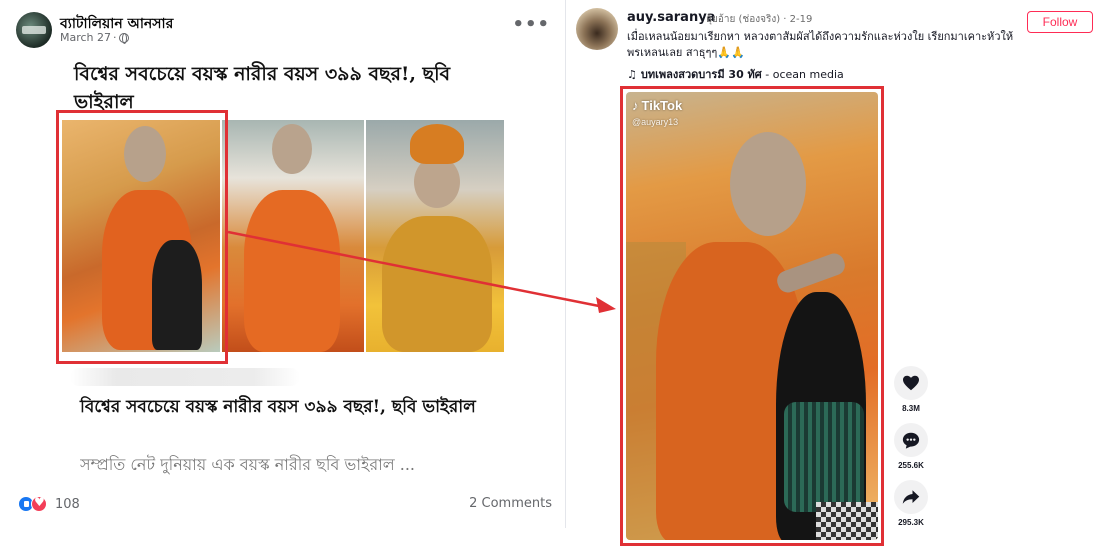 This screenshot has width=1100, height=548. What do you see at coordinates (142, 237) in the screenshot?
I see `highlight-box-left` at bounding box center [142, 237].